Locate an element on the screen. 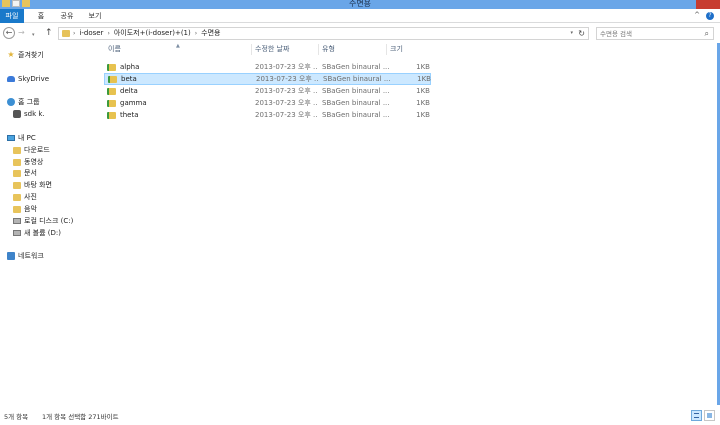 This screenshot has height=425, width=720. close-button is located at coordinates (708, 4).